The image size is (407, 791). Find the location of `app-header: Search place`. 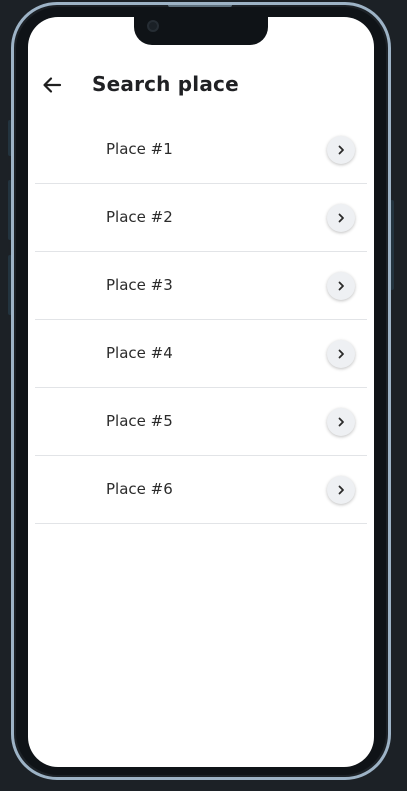

app-header: Search place is located at coordinates (201, 85).